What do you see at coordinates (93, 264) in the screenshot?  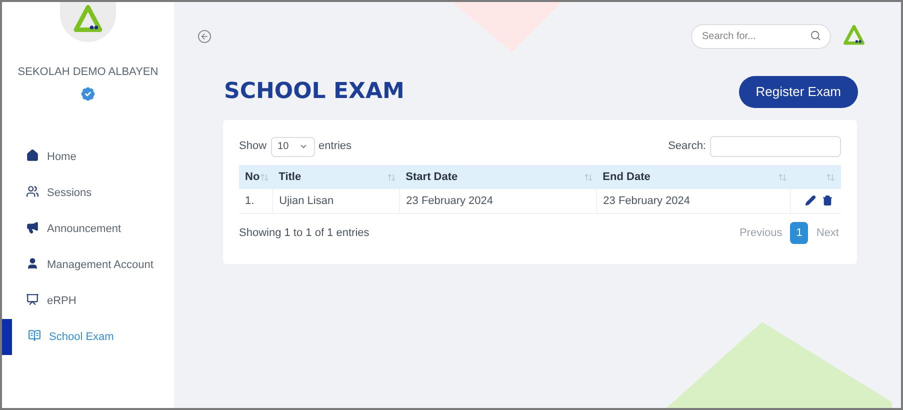 I see `sidebar-item: Management Account` at bounding box center [93, 264].